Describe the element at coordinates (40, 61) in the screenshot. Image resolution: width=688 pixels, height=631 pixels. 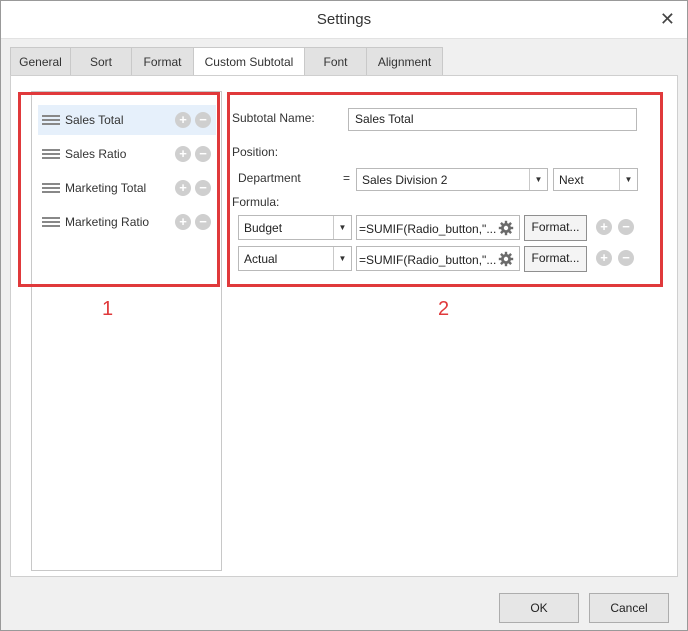
I see `tab-general: General` at that location.